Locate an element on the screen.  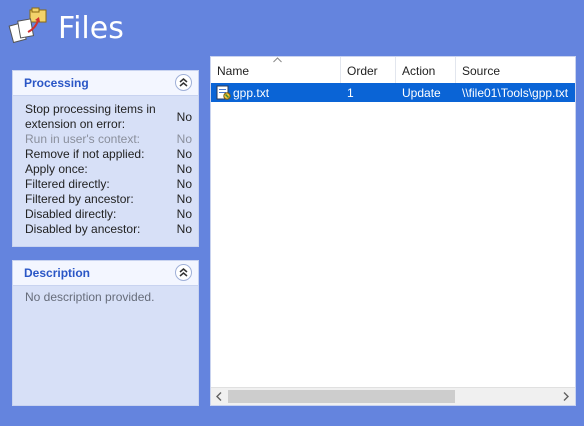
column-header-label: Action is located at coordinates (419, 71).